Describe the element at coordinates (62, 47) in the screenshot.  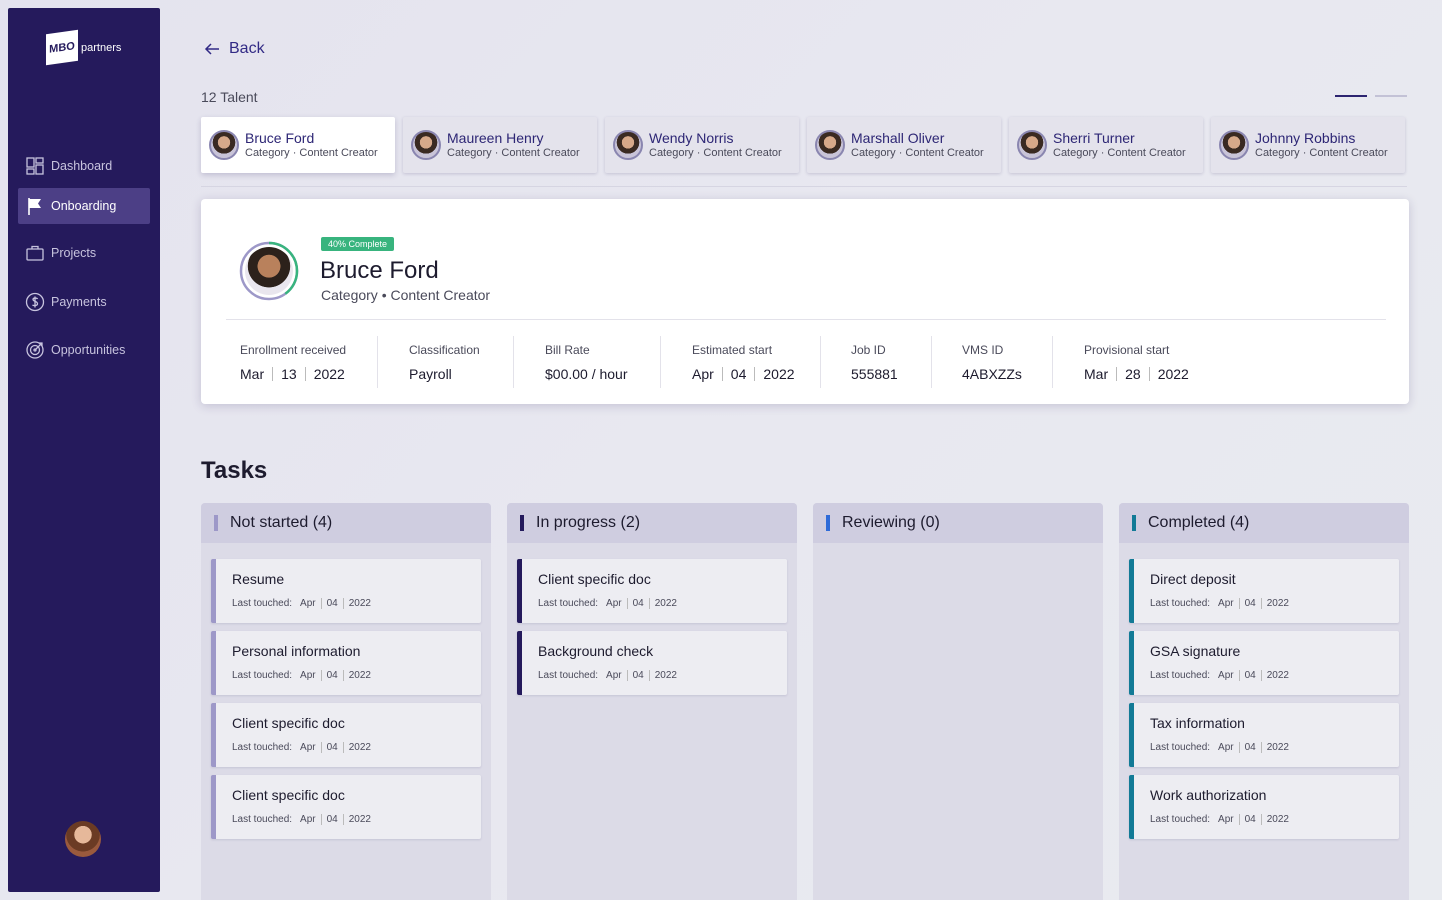
I see `logo-mark: MBO` at that location.